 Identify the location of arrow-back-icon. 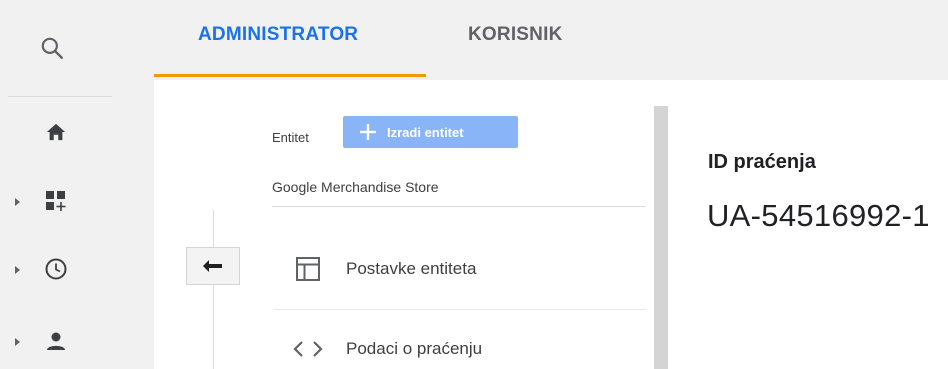
(213, 266).